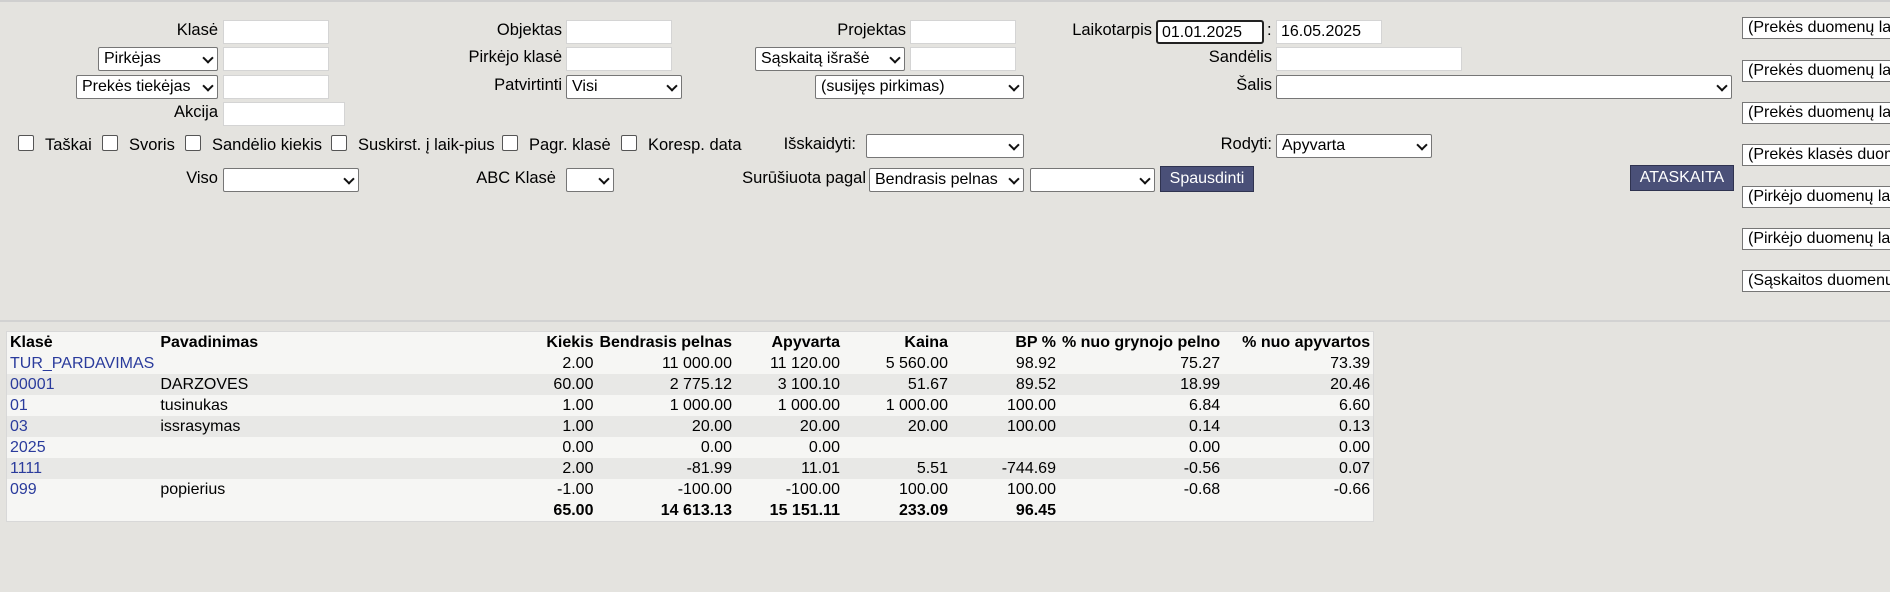 The width and height of the screenshot is (1890, 592). What do you see at coordinates (350, 468) in the screenshot?
I see `cell-pavadinimas` at bounding box center [350, 468].